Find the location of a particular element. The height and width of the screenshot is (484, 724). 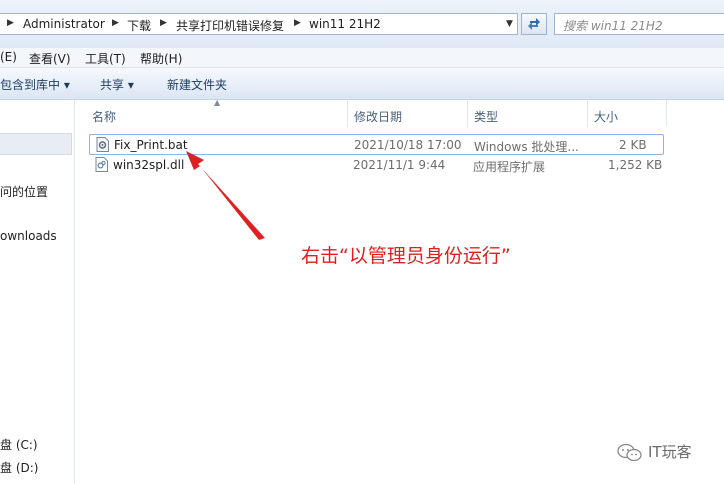

navigation-pane: 问的位置 ownloads 盘 (C:) 盘 (D:) is located at coordinates (37, 292).